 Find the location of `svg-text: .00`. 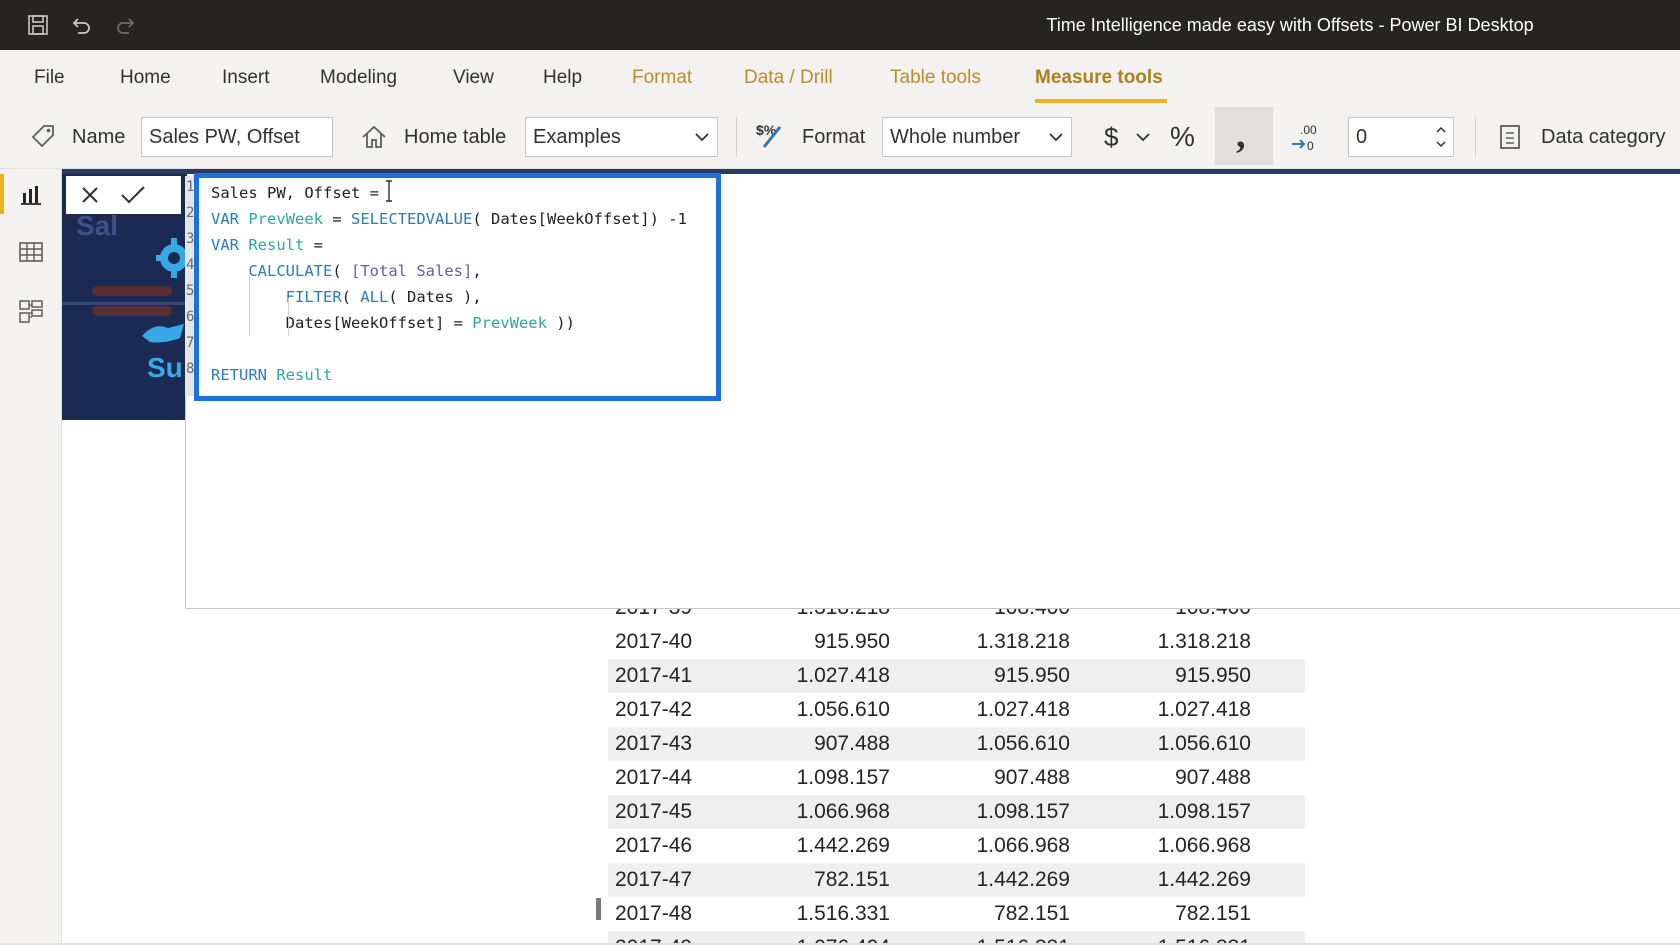

svg-text: .00 is located at coordinates (1308, 130).